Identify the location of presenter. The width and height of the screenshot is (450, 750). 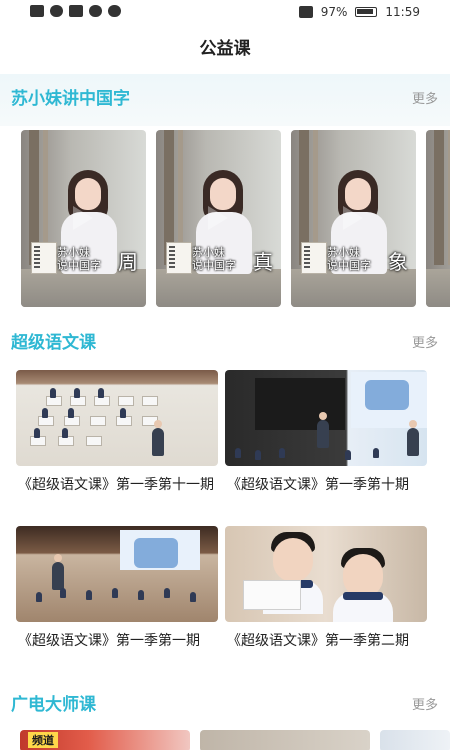
(413, 442).